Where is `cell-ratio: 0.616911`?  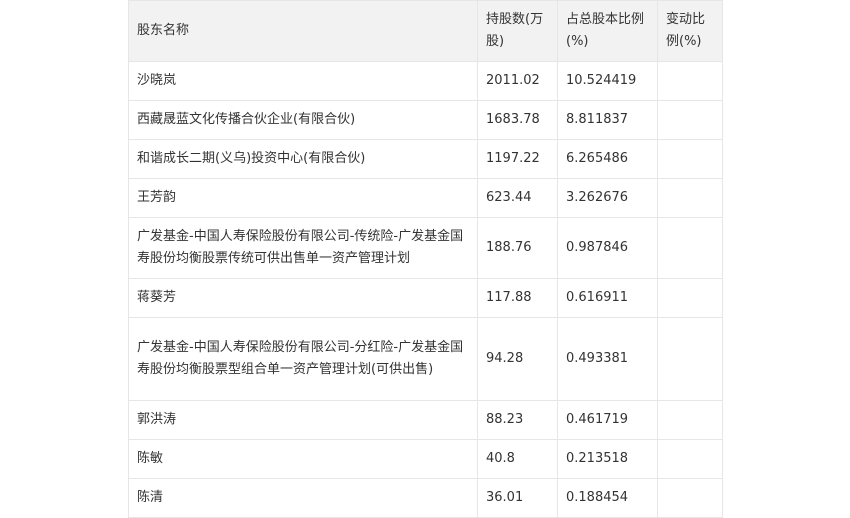
cell-ratio: 0.616911 is located at coordinates (607, 298).